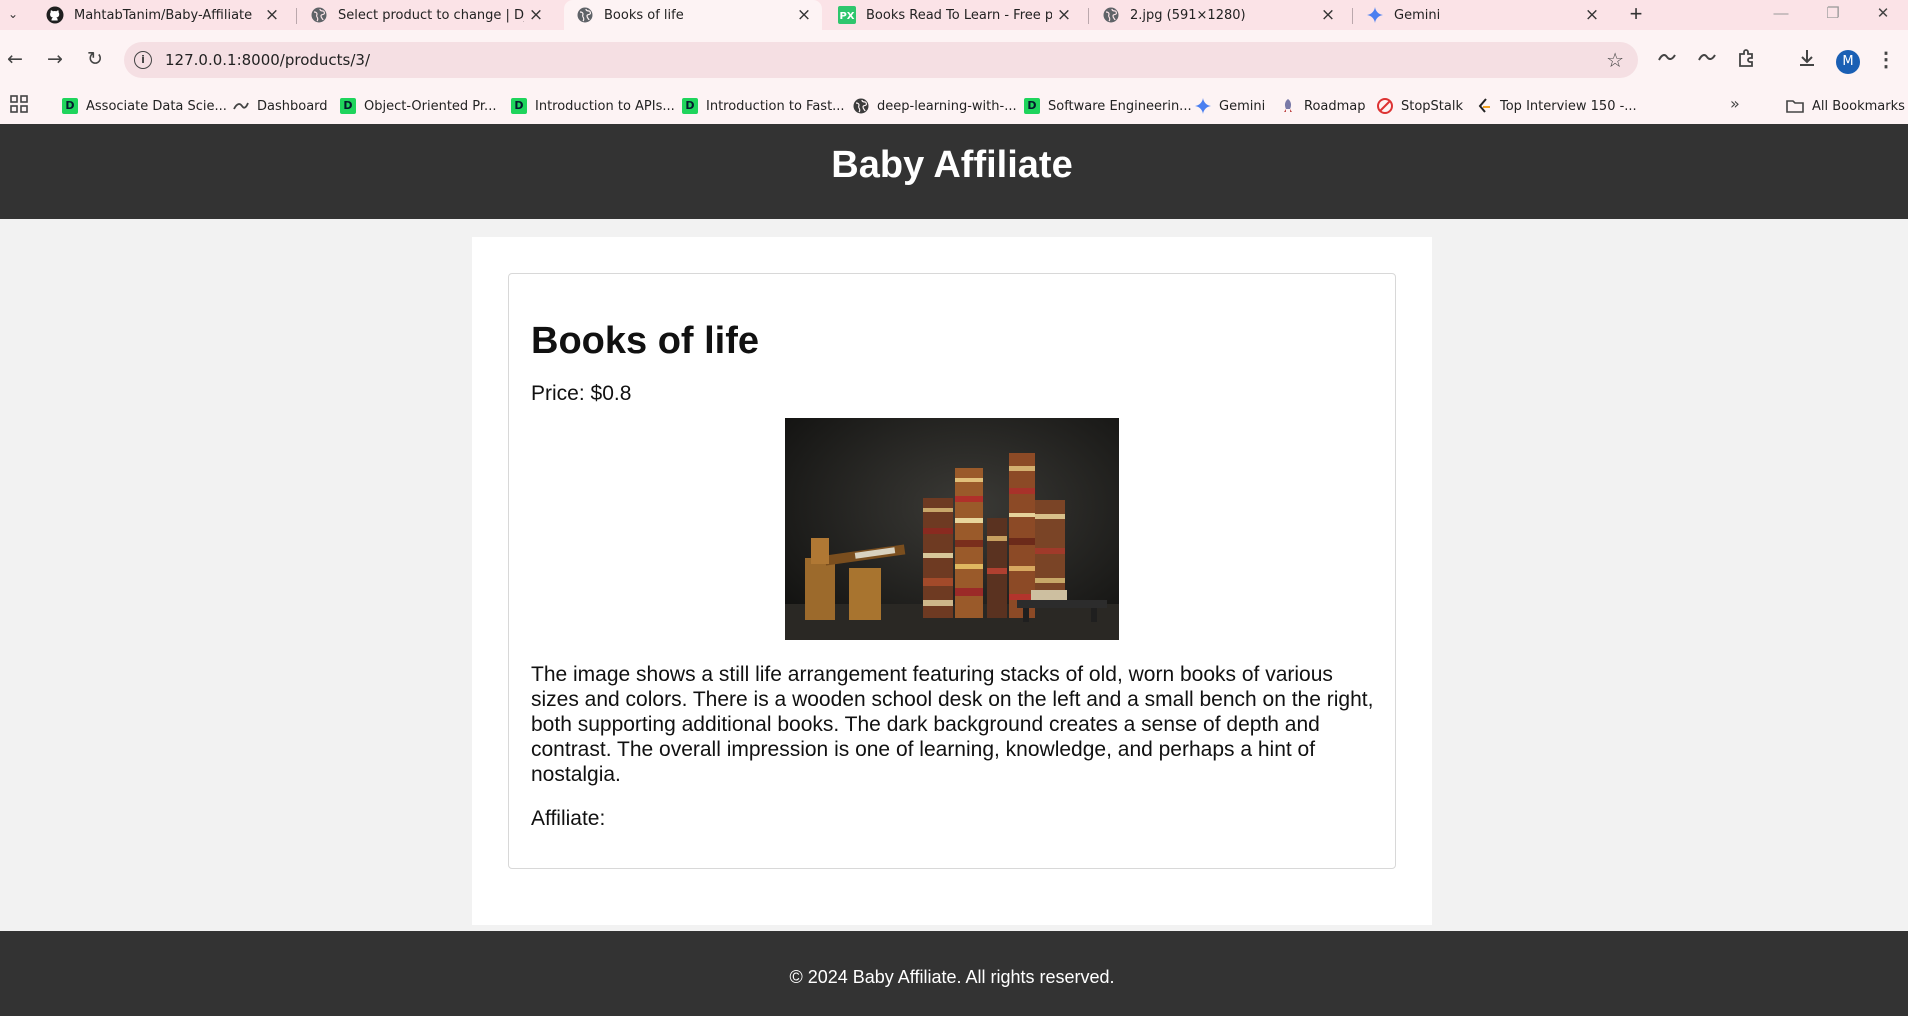 Image resolution: width=1908 pixels, height=1016 pixels. What do you see at coordinates (1795, 106) in the screenshot?
I see `folder-icon` at bounding box center [1795, 106].